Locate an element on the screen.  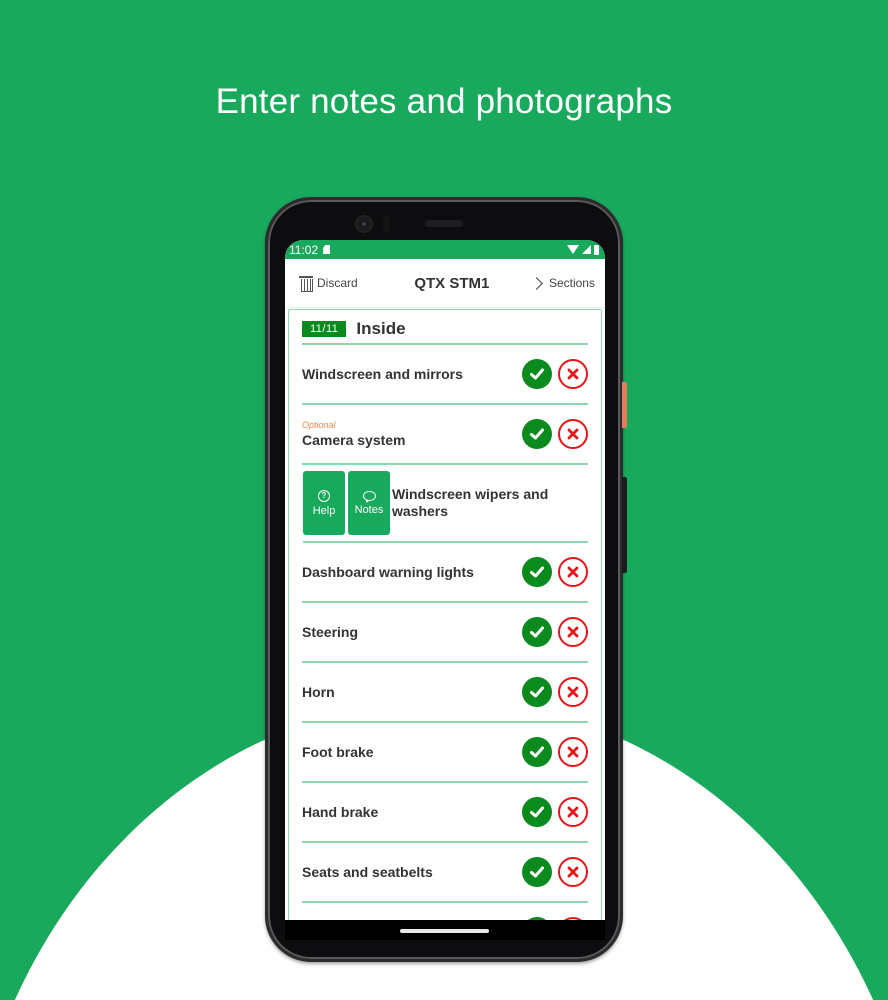
section-title: Inside is located at coordinates (381, 328).